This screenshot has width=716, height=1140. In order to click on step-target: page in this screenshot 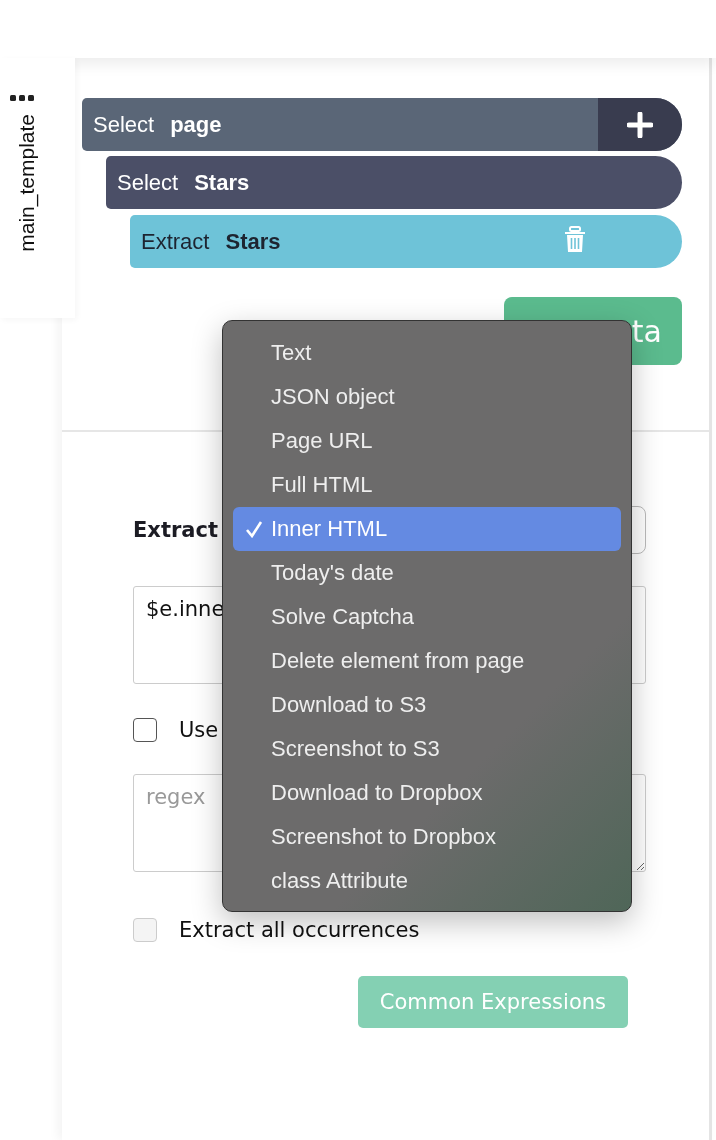, I will do `click(196, 124)`.